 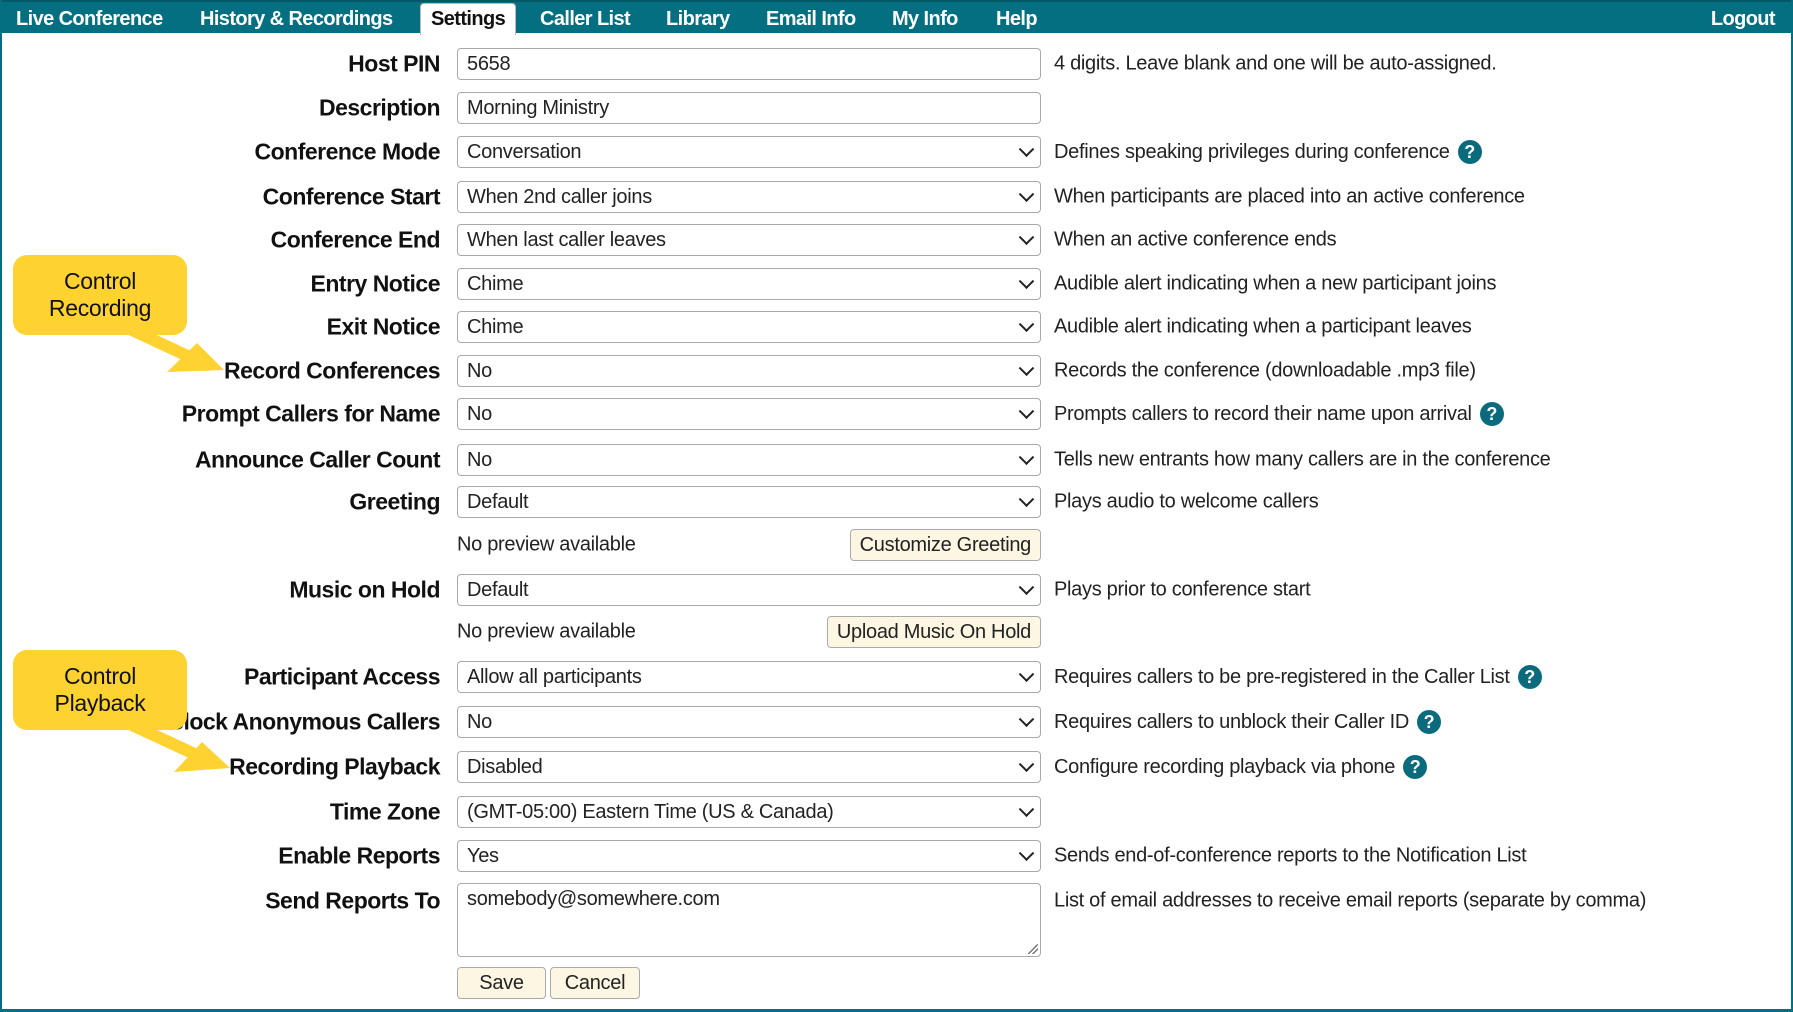 I want to click on send-reports-to-textarea: somebody@somewhere.com, so click(x=749, y=920).